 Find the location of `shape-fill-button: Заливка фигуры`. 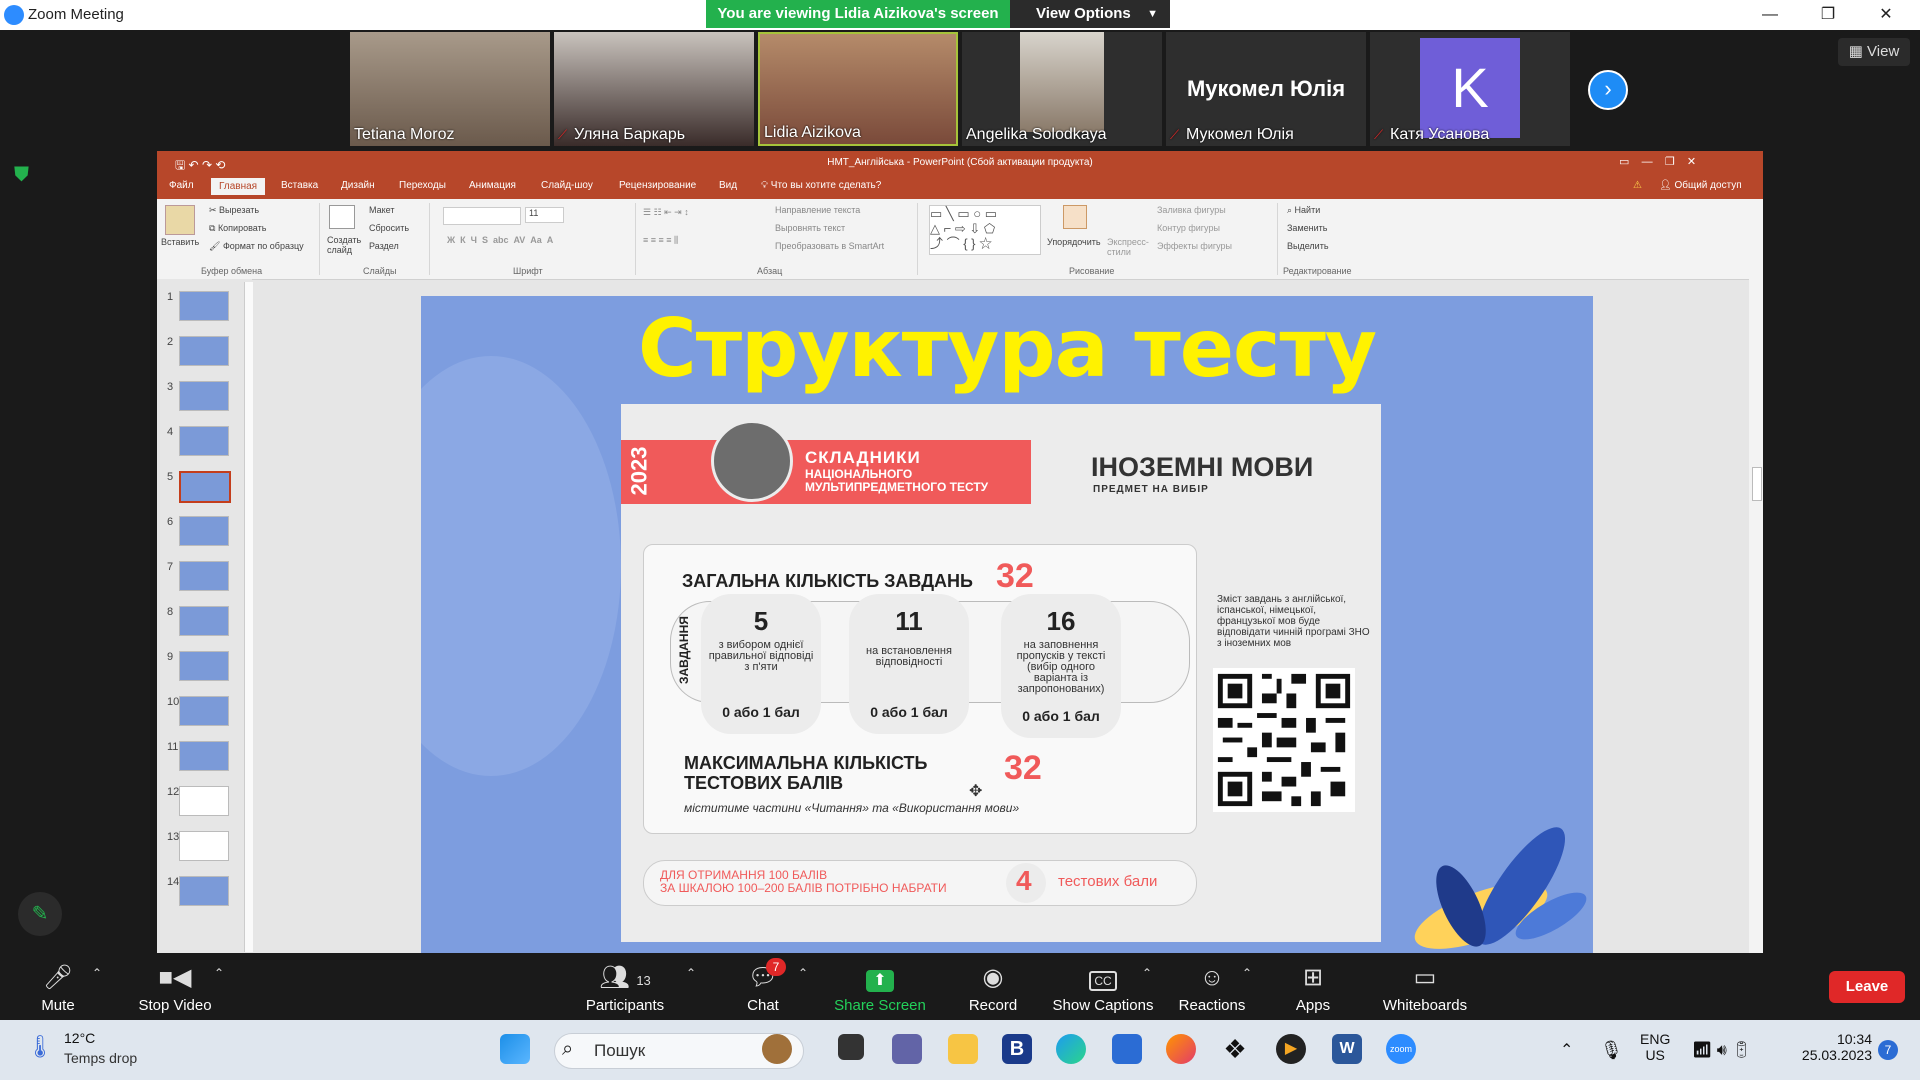

shape-fill-button: Заливка фигуры is located at coordinates (1191, 210).